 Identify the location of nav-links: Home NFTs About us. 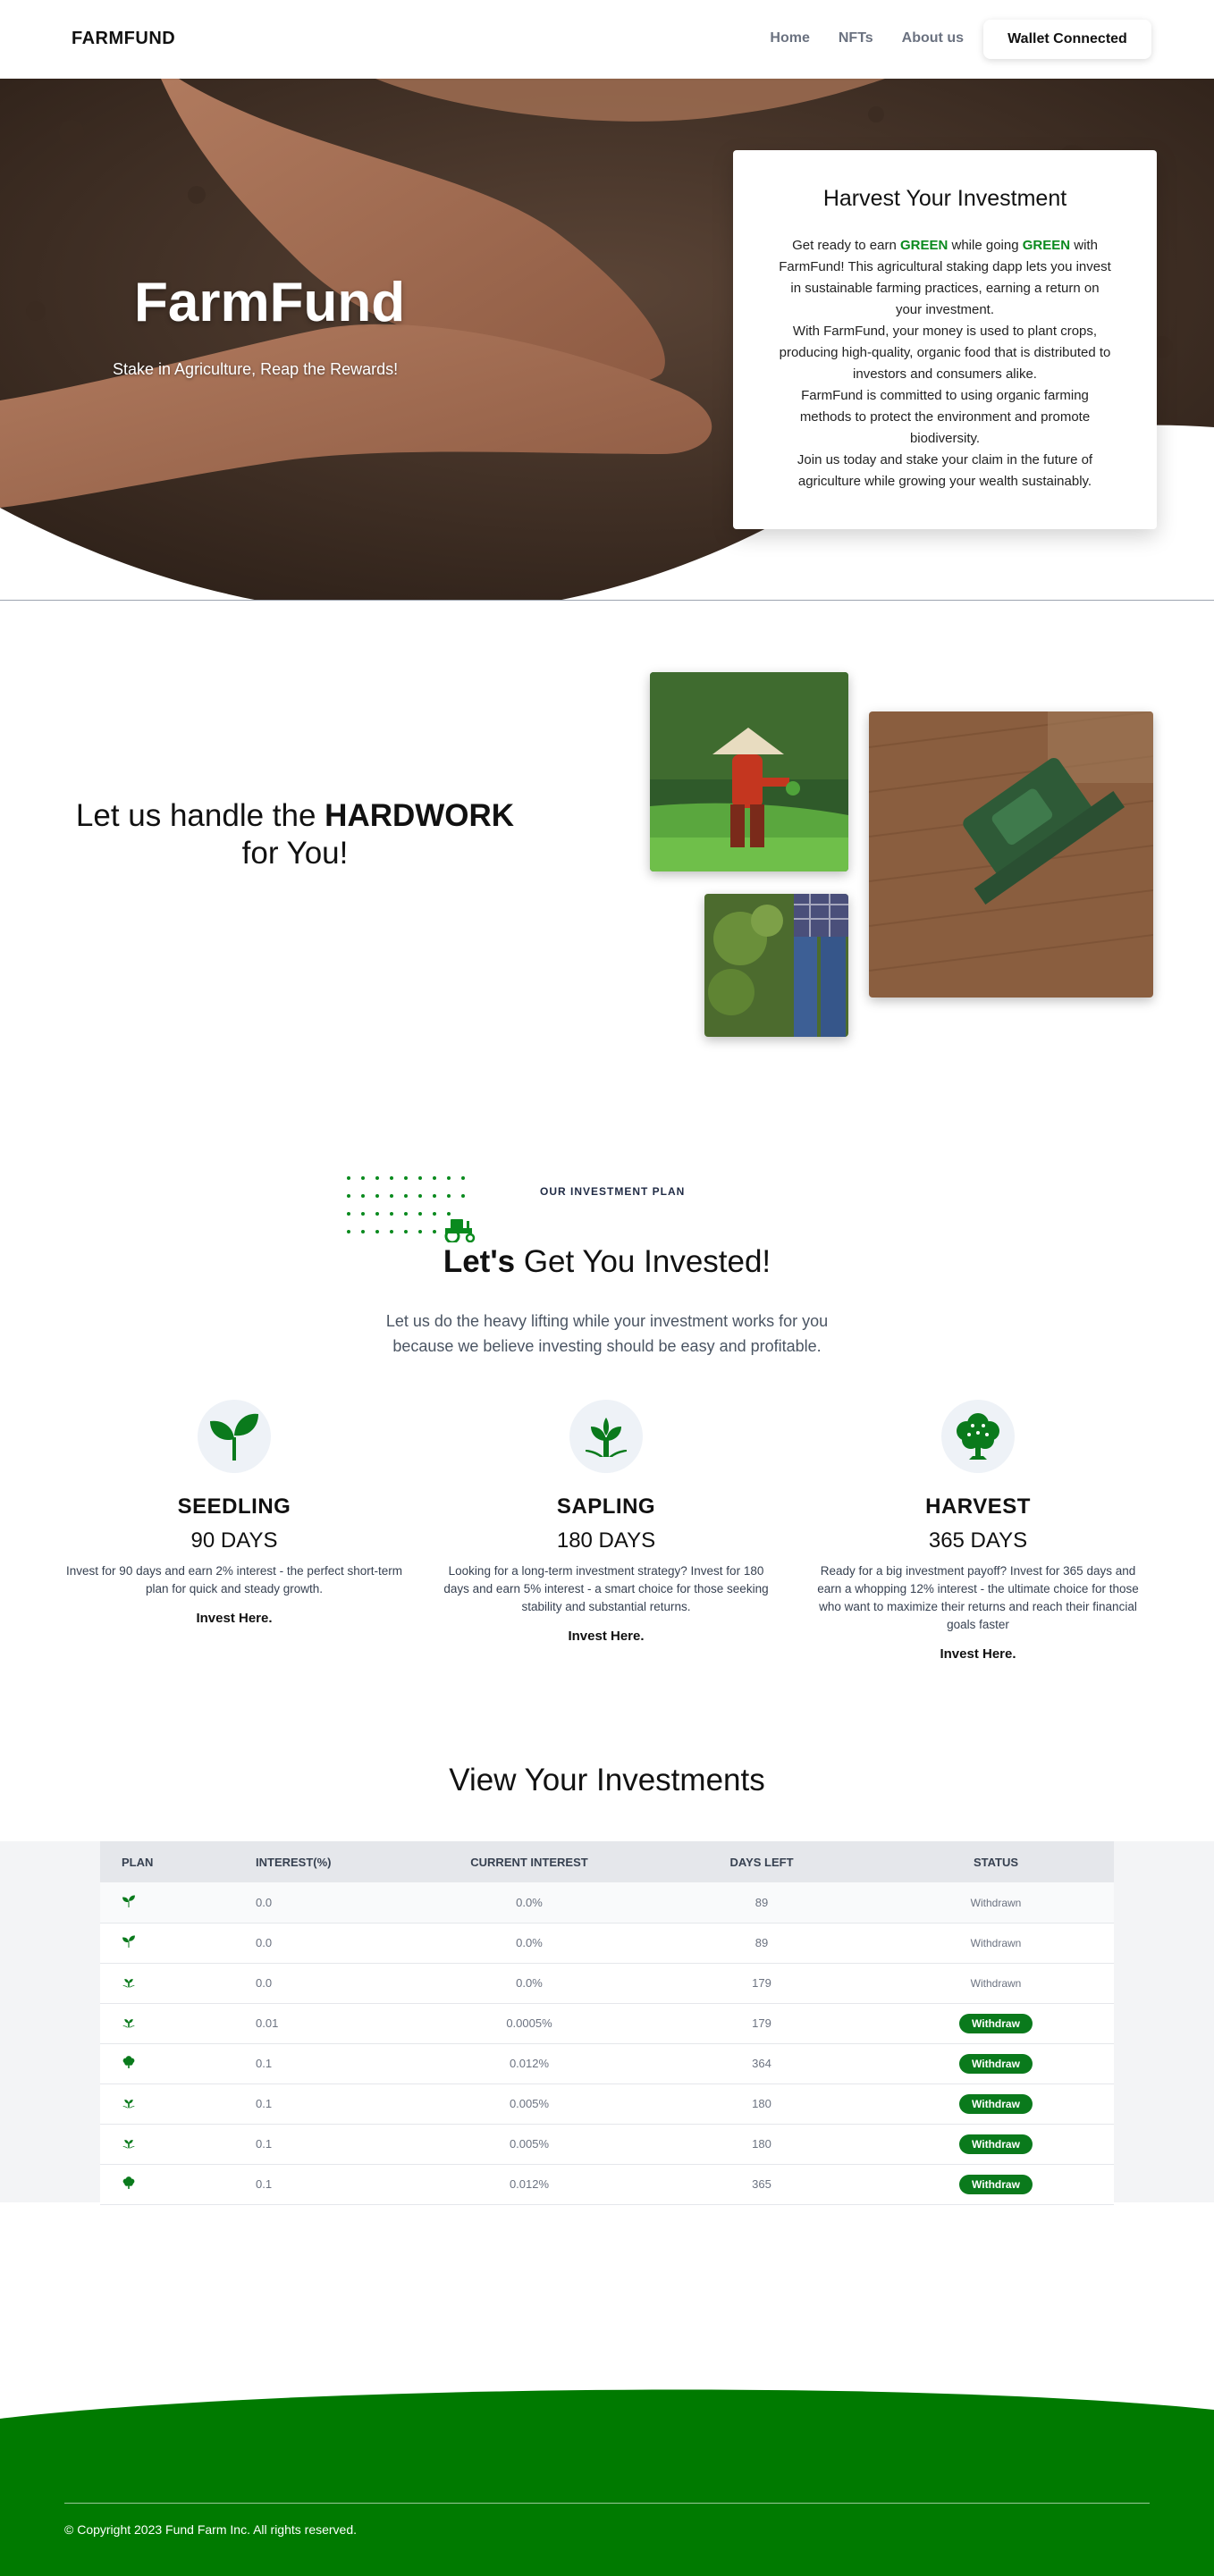
(867, 38).